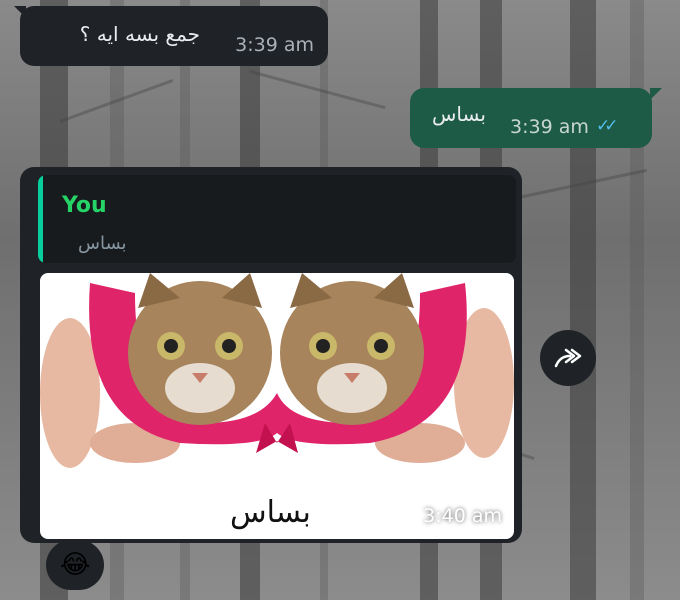 This screenshot has height=600, width=680. I want to click on incoming-message: جمع بسه ايه ؟ 3:39 am, so click(174, 36).